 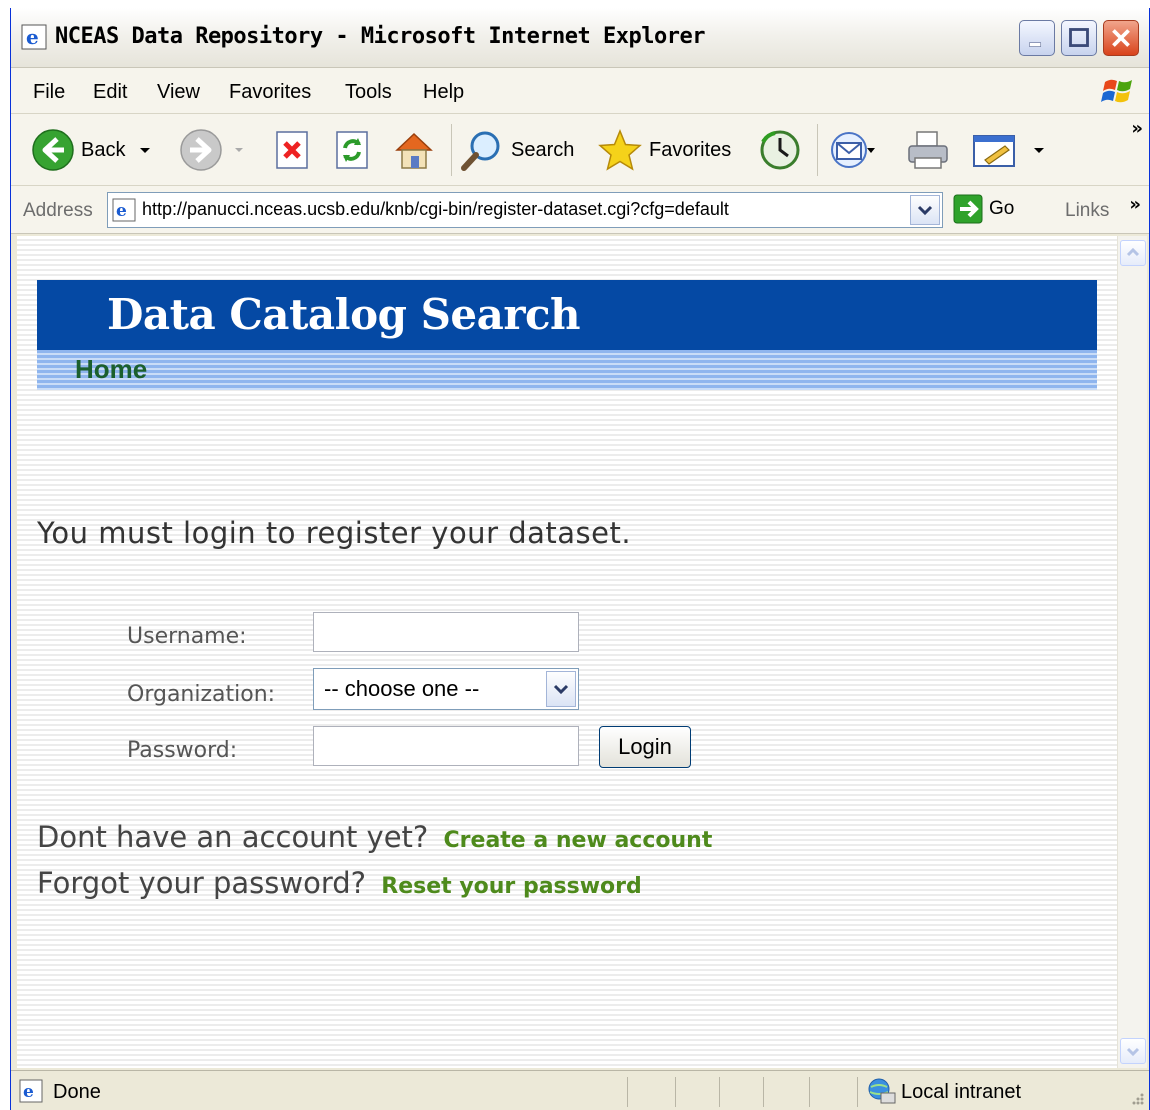 I want to click on nav-bar: Home, so click(x=567, y=370).